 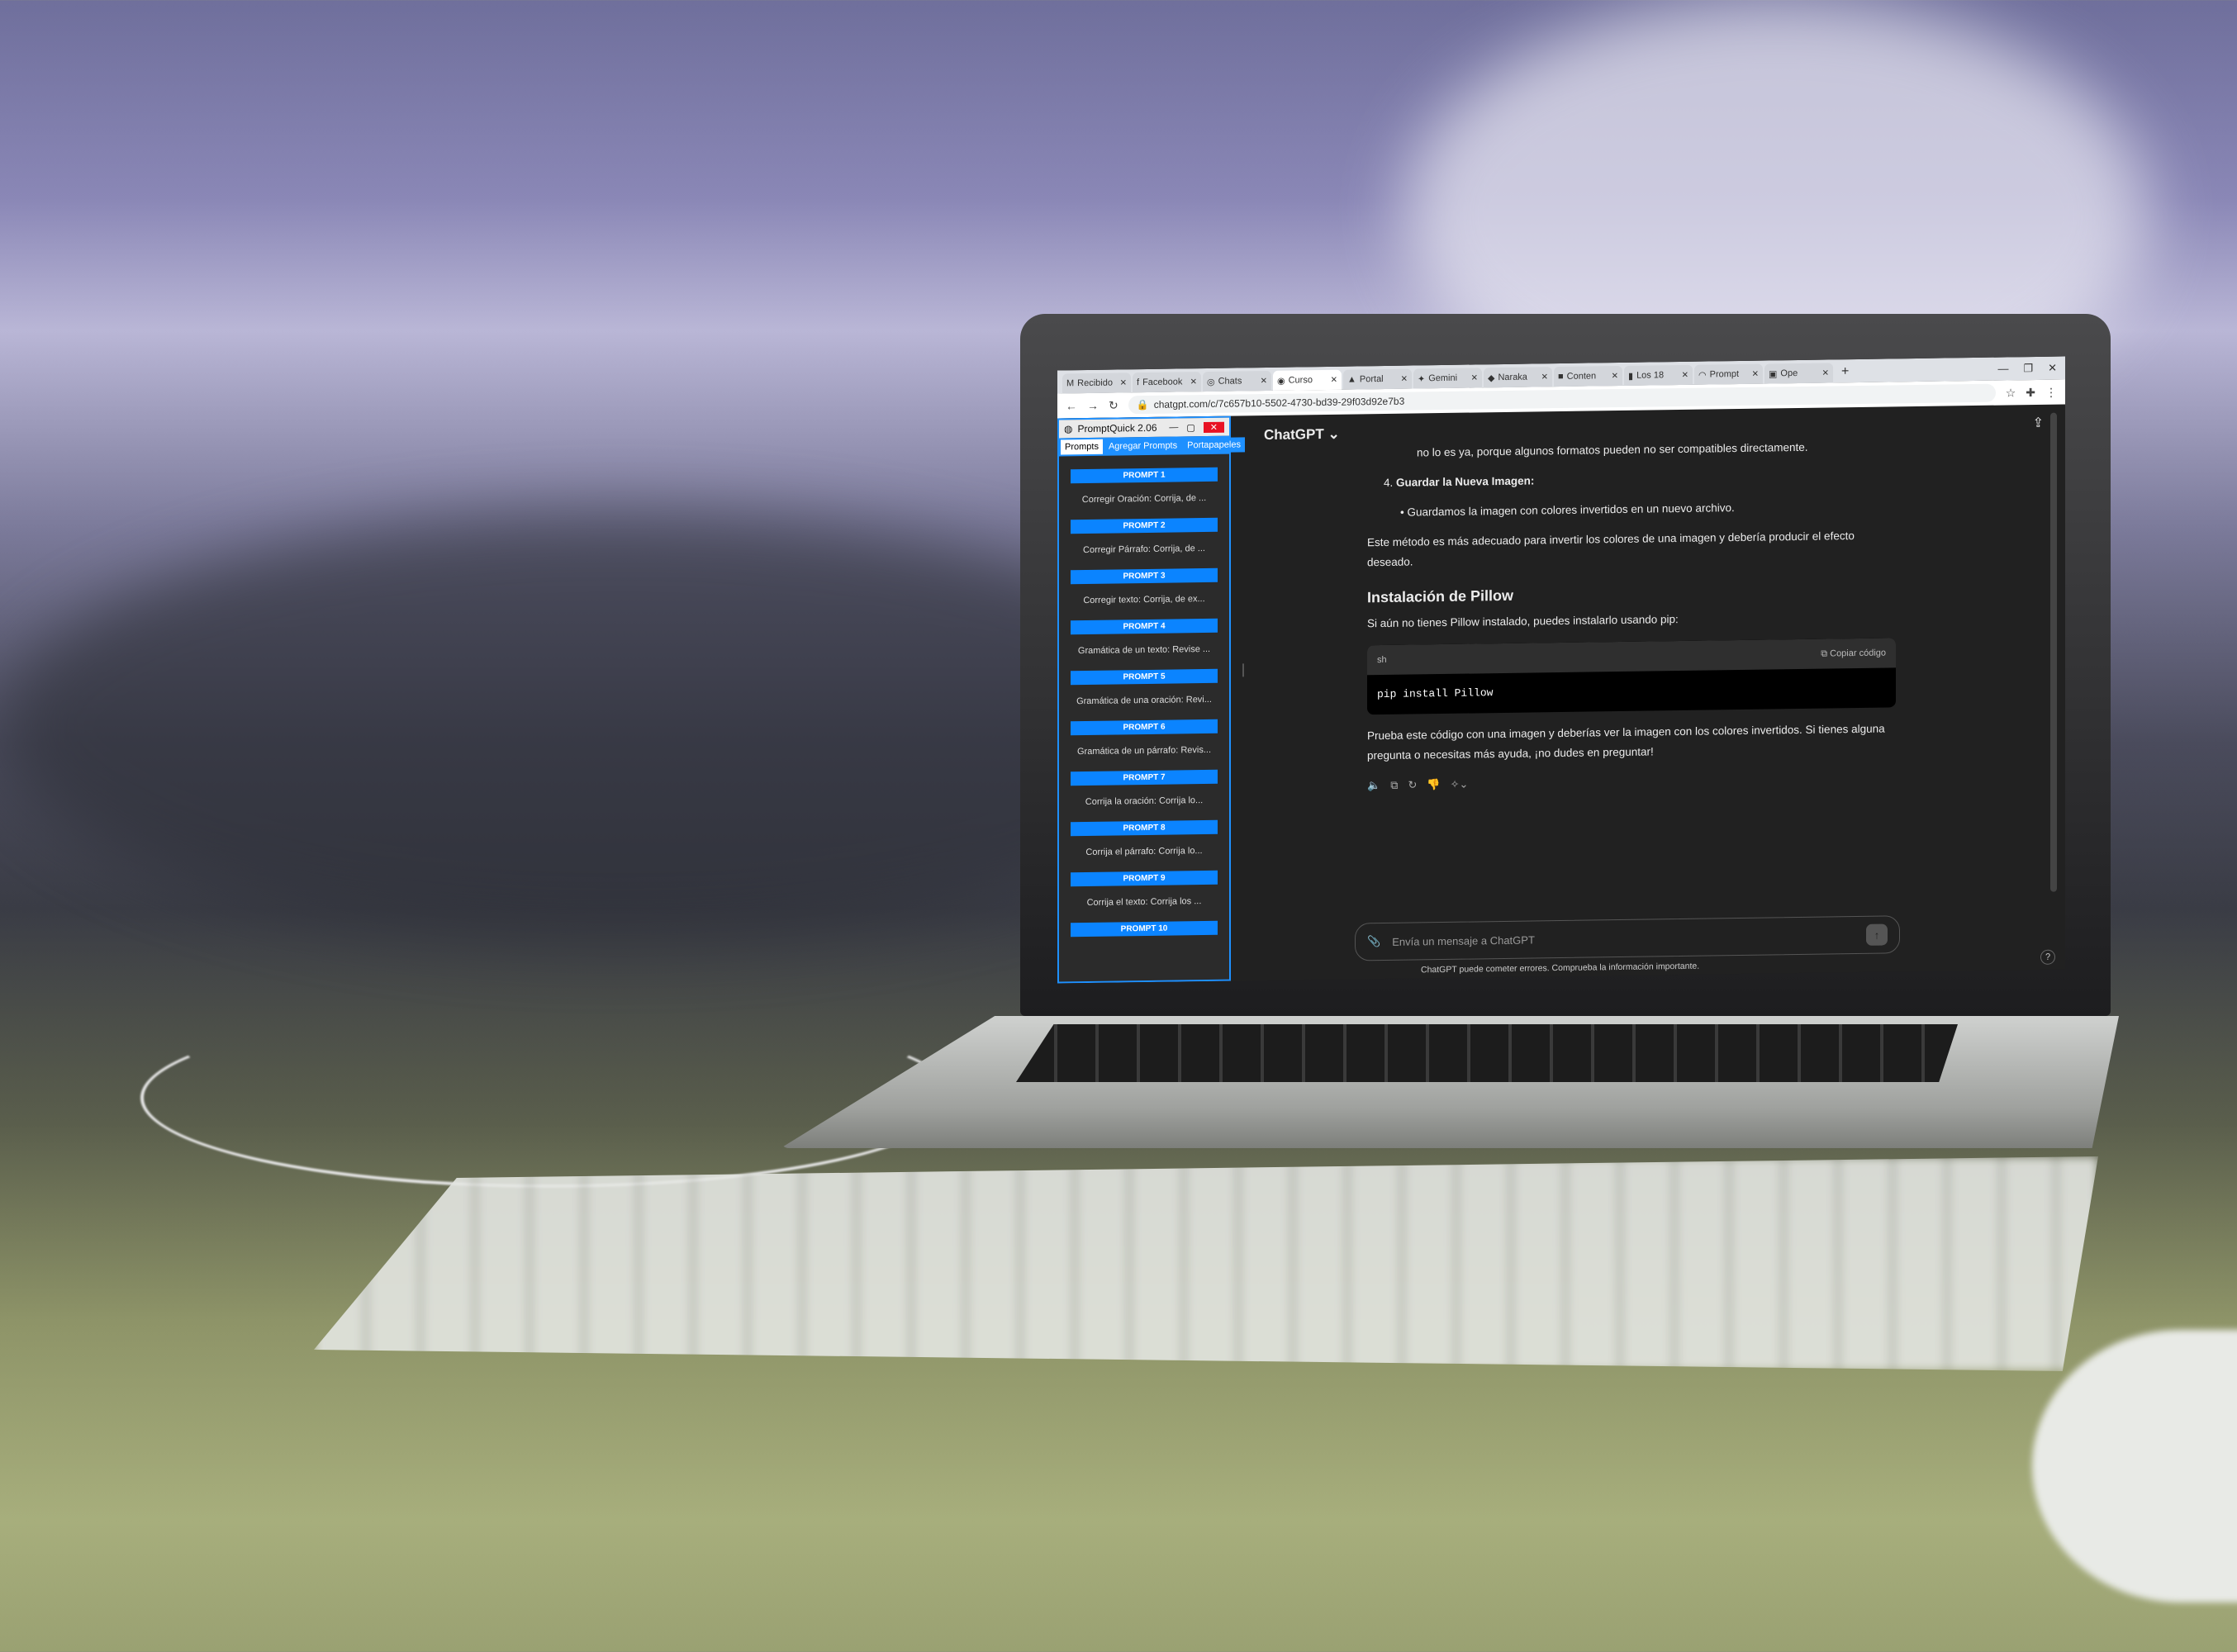 I want to click on step-title: Guardar la Nueva Imagen:, so click(x=1465, y=481).